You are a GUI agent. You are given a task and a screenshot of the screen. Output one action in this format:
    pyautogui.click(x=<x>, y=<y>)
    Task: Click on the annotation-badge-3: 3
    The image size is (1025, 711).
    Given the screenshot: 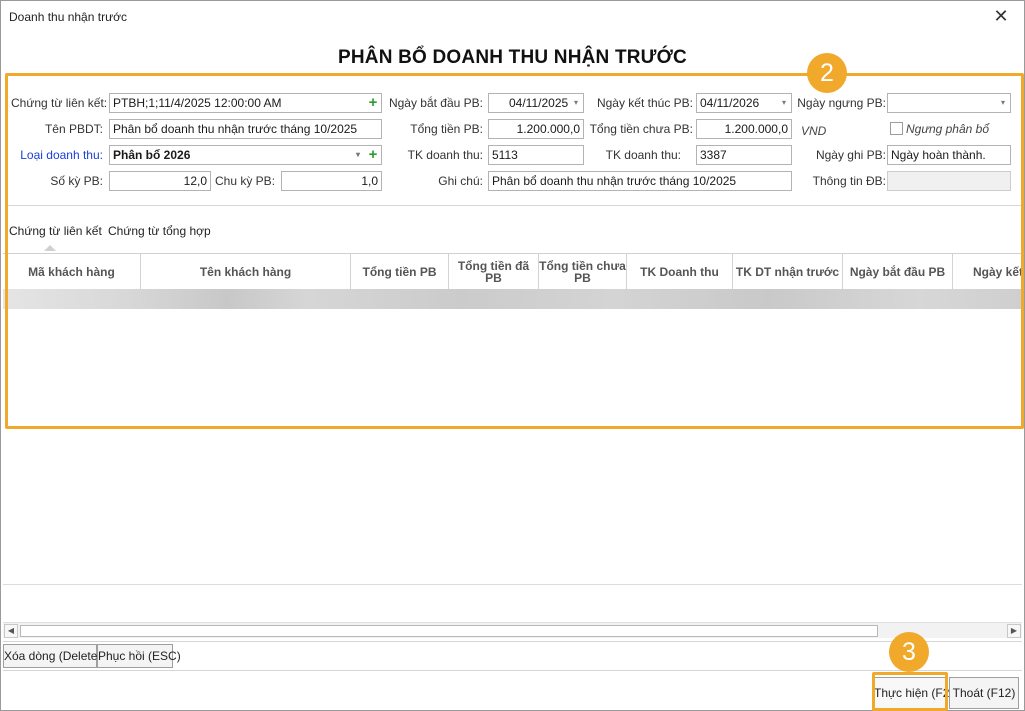 What is the action you would take?
    pyautogui.click(x=909, y=652)
    